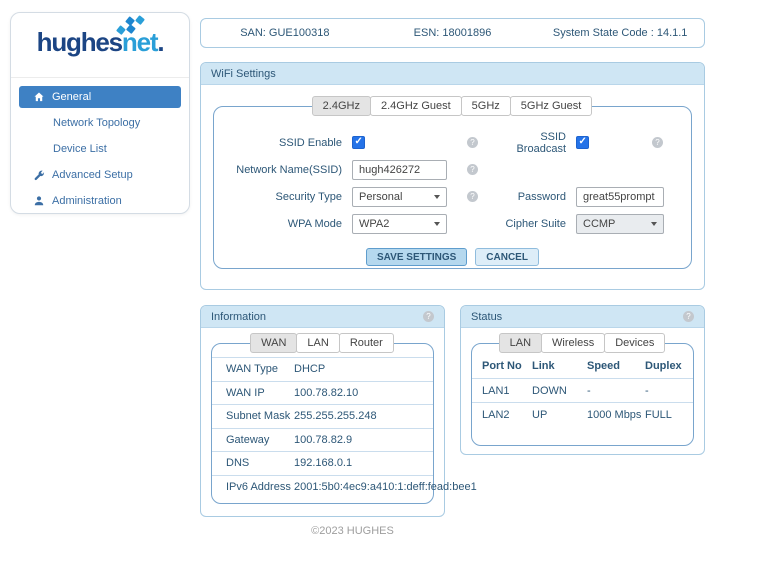 The width and height of the screenshot is (768, 562). What do you see at coordinates (551, 106) in the screenshot?
I see `tab-5ghz-guest: 5GHz Guest` at bounding box center [551, 106].